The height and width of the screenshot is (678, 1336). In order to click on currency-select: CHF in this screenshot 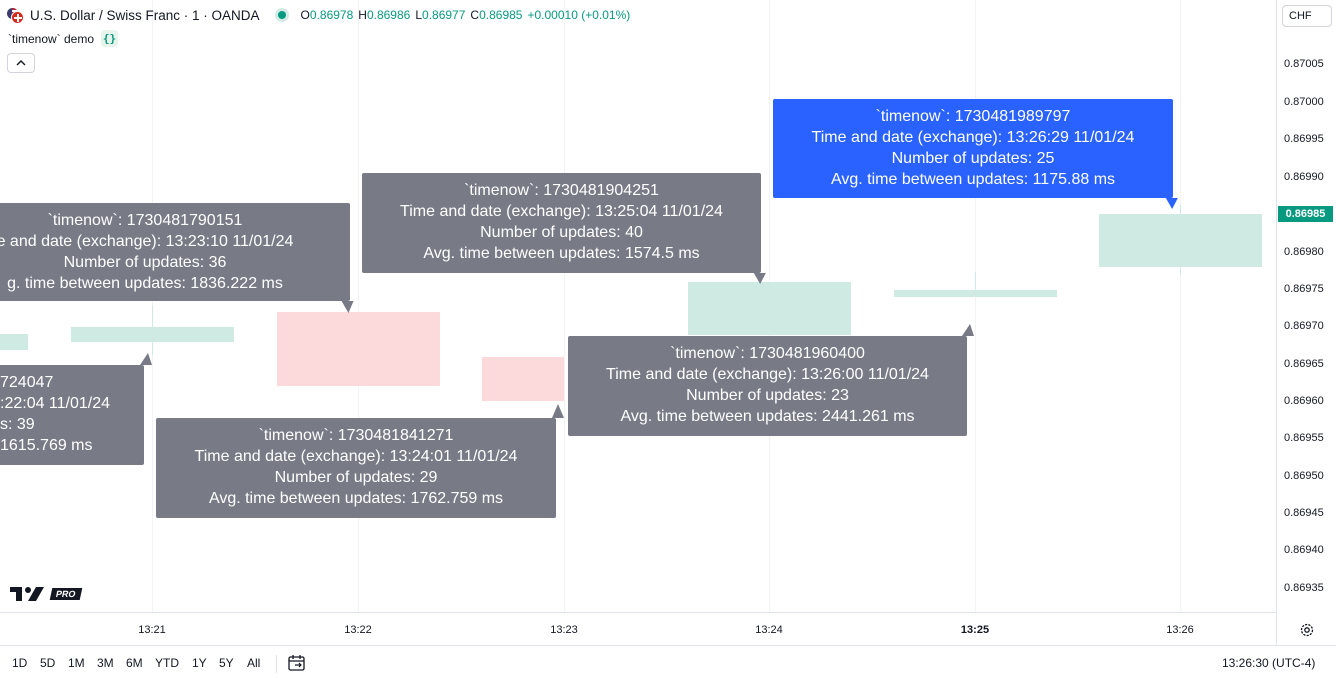, I will do `click(1307, 16)`.